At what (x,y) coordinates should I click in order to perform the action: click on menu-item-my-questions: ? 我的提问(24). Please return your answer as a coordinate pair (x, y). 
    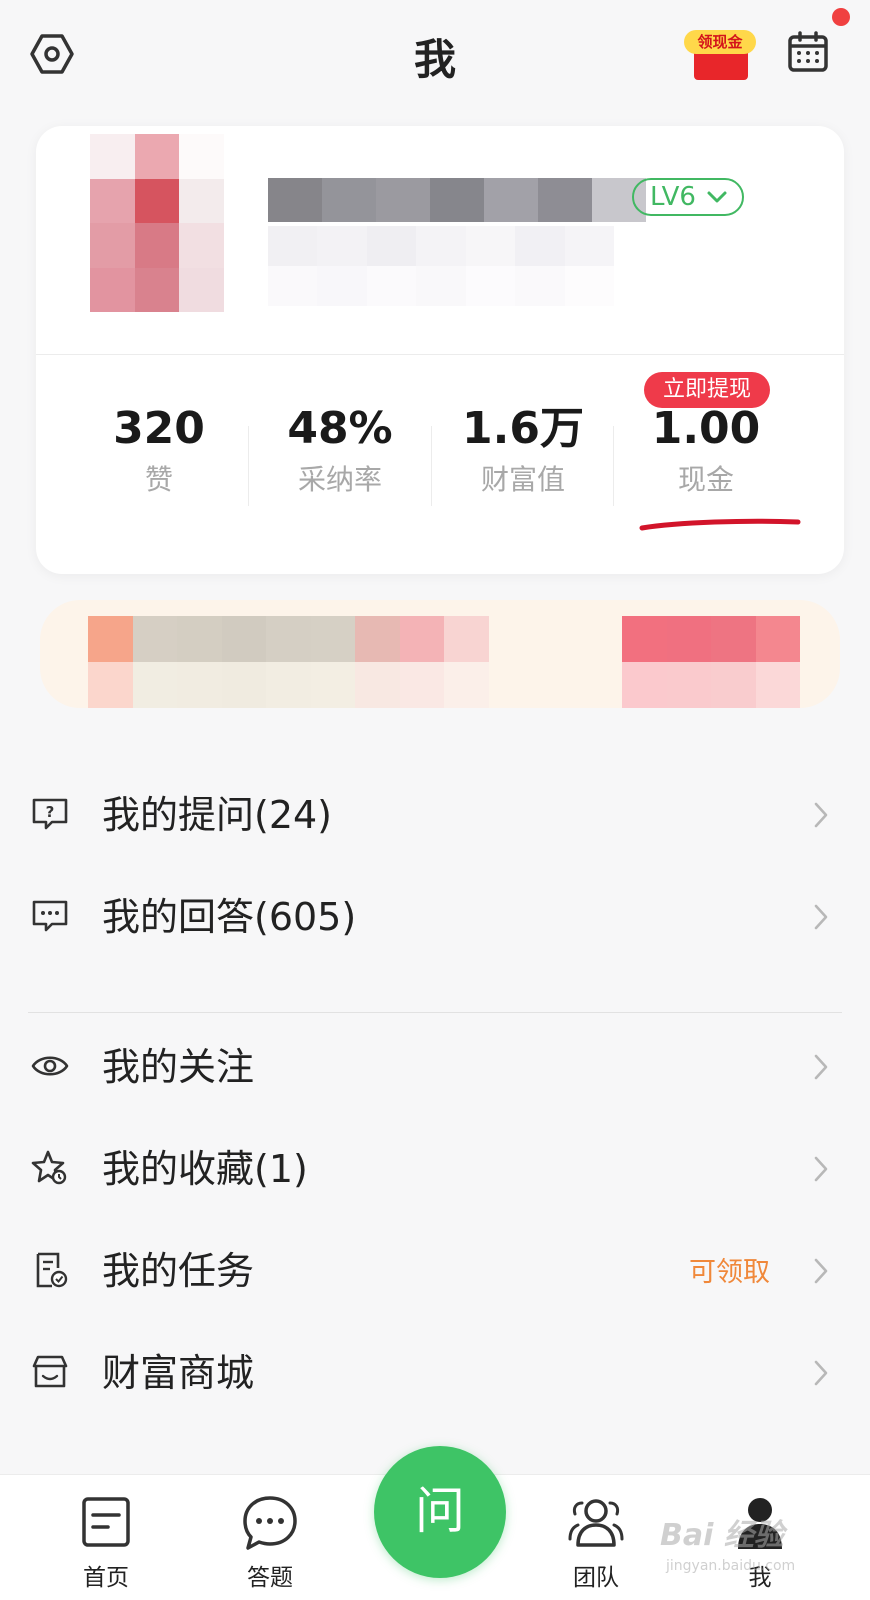
    Looking at the image, I should click on (435, 816).